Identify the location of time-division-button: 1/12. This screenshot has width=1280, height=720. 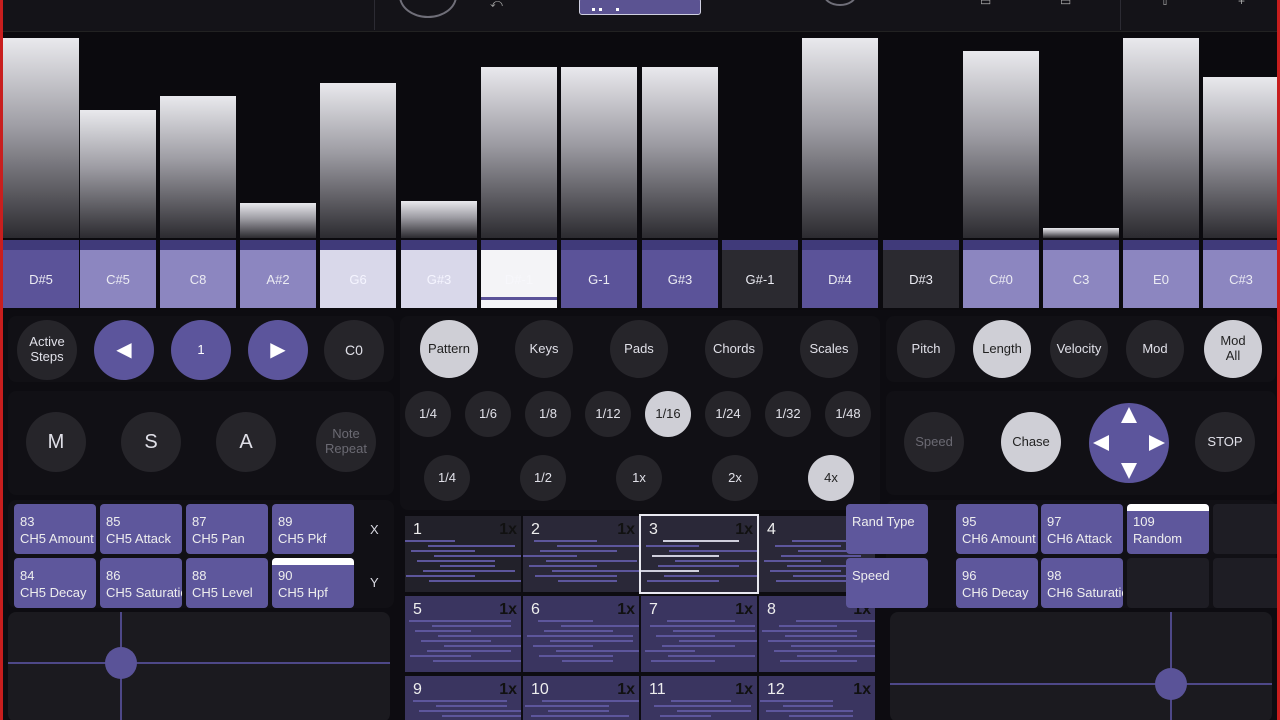
(608, 414).